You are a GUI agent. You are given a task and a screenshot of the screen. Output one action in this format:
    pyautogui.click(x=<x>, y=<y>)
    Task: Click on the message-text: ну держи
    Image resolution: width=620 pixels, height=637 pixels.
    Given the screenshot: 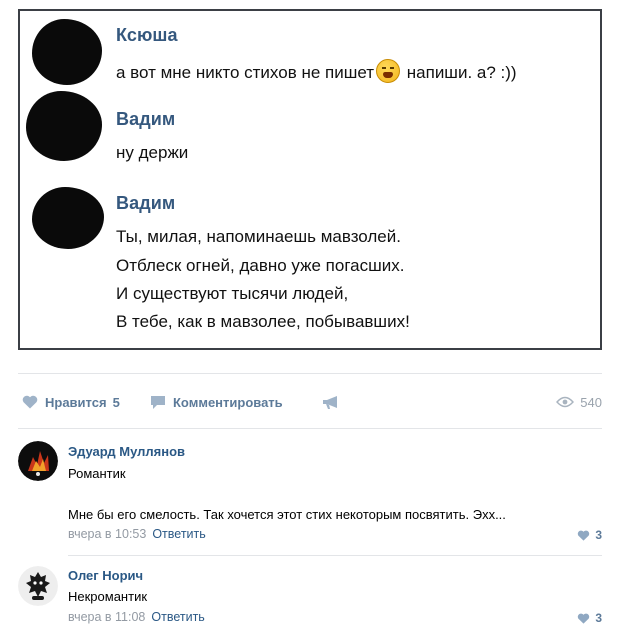 What is the action you would take?
    pyautogui.click(x=152, y=152)
    